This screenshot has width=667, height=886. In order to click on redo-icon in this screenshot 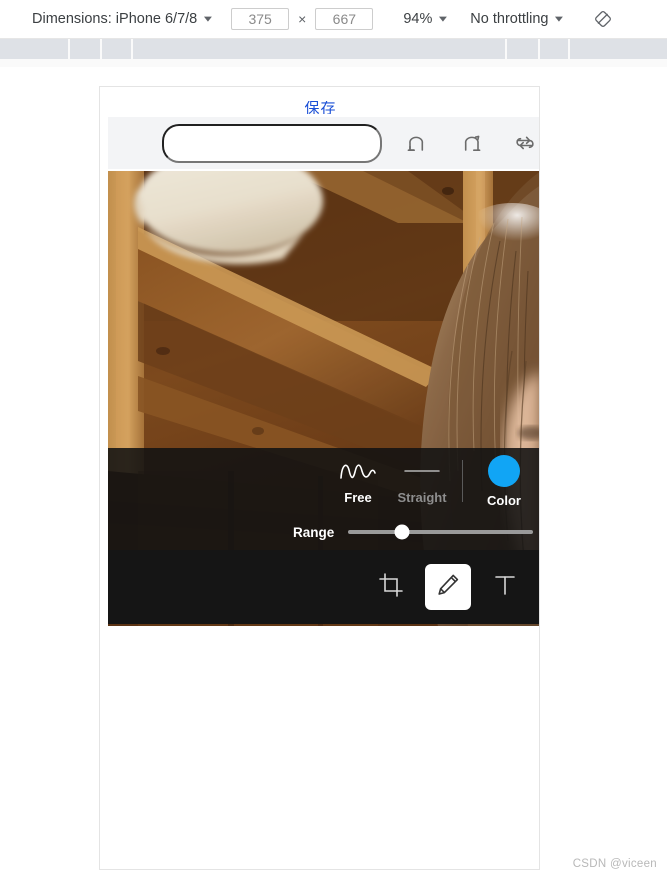, I will do `click(471, 143)`.